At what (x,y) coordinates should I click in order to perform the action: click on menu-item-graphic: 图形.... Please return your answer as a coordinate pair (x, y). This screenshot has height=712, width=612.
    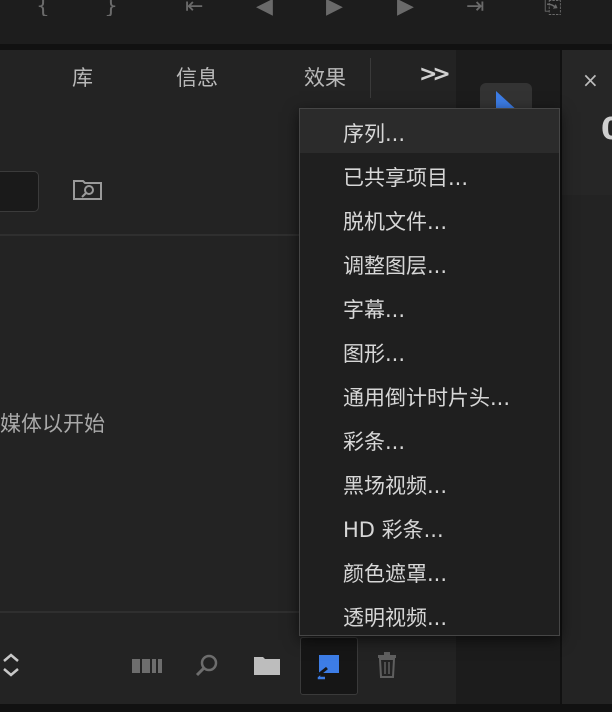
    Looking at the image, I should click on (429, 351).